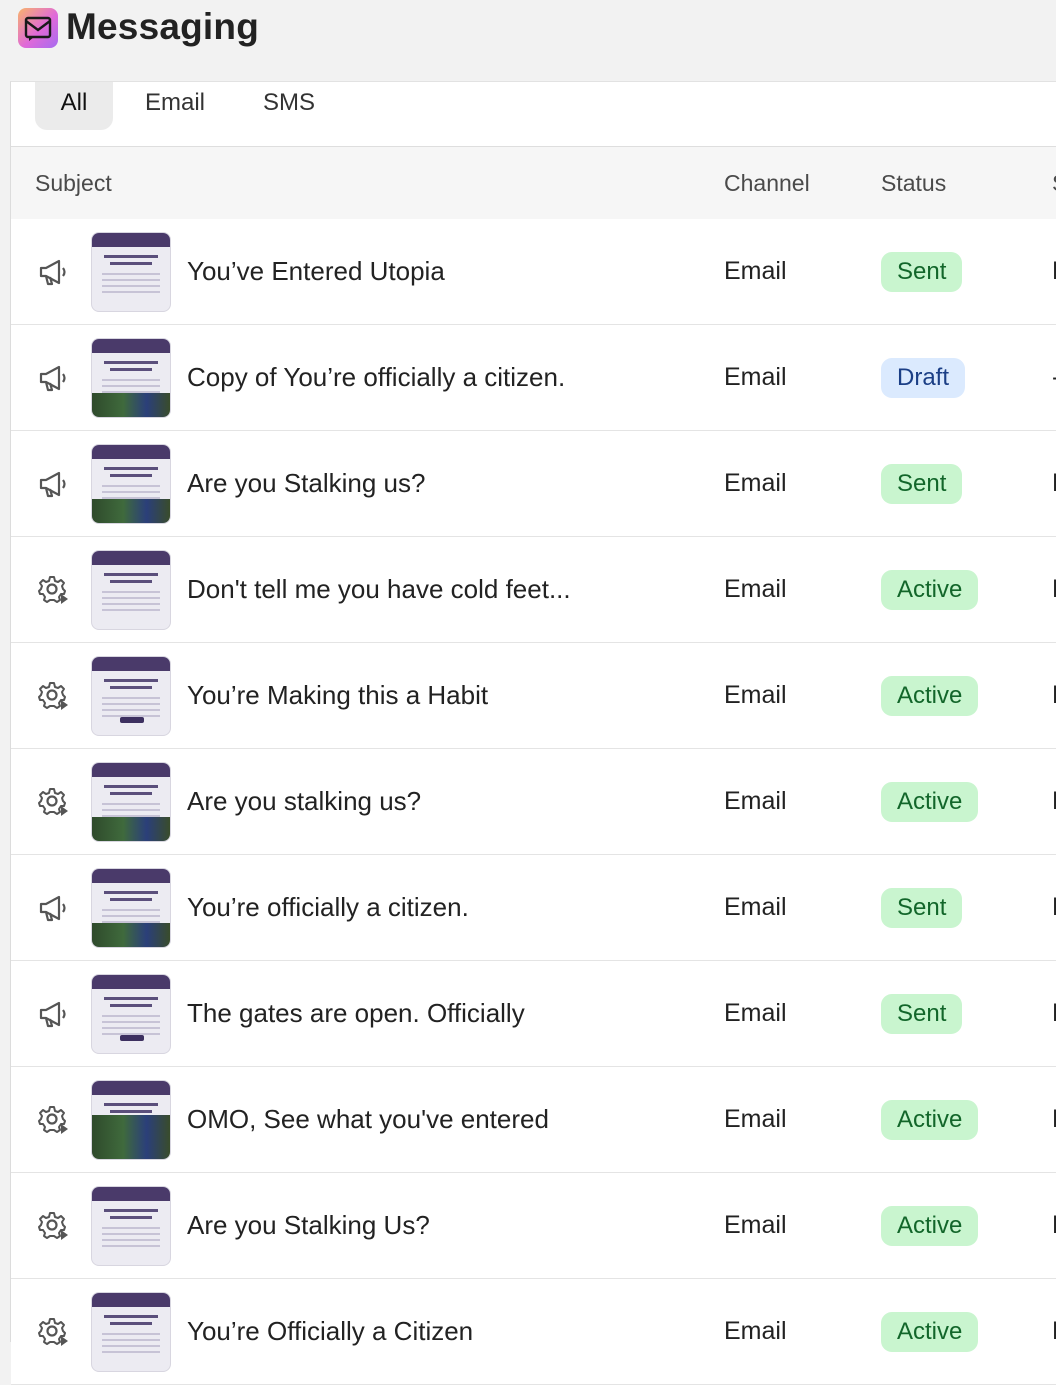 The width and height of the screenshot is (1056, 1385). What do you see at coordinates (289, 106) in the screenshot?
I see `tab-sms: SMS` at bounding box center [289, 106].